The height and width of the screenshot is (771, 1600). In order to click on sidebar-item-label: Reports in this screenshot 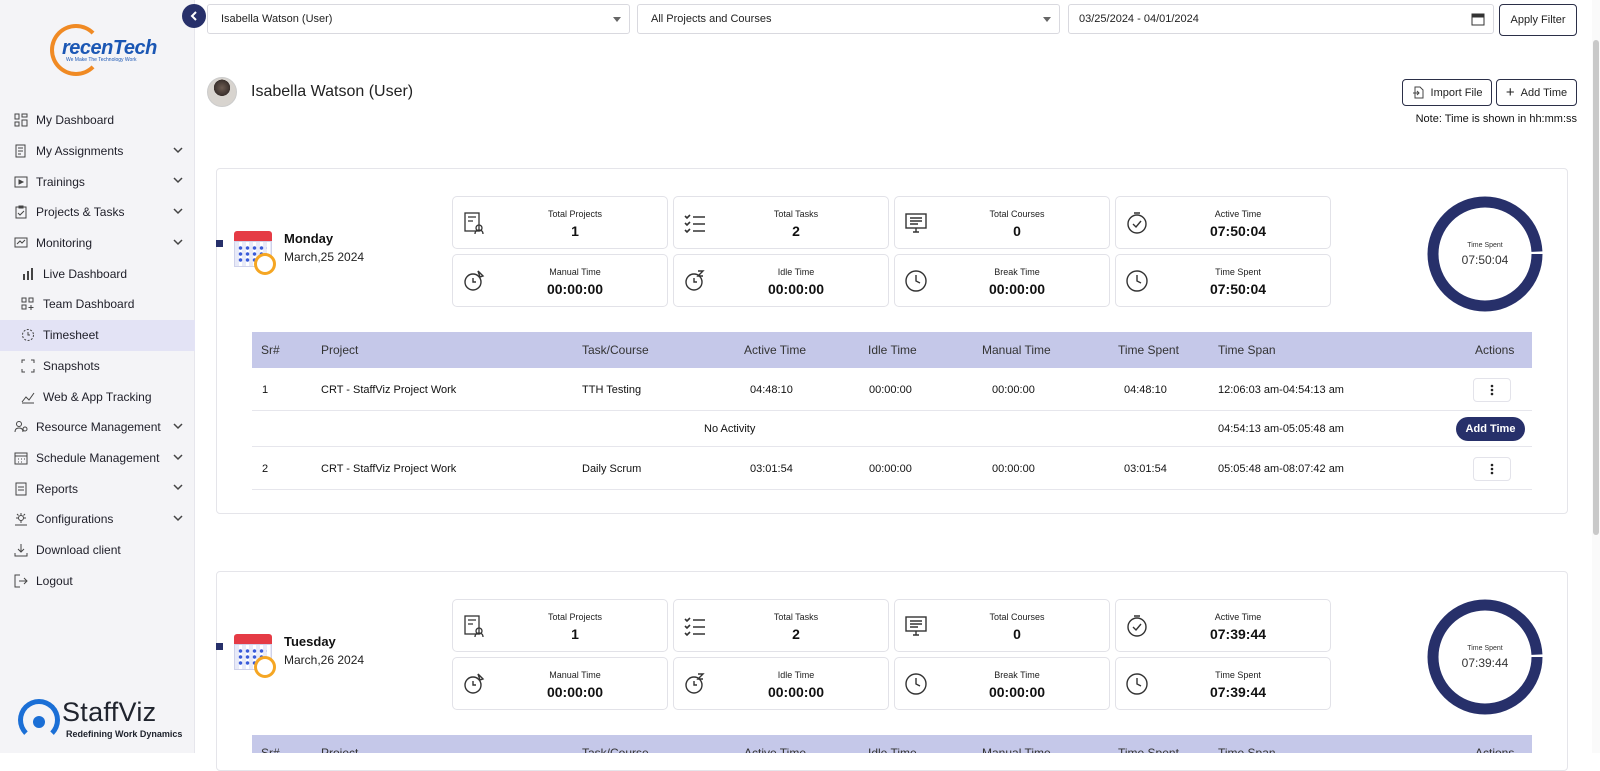, I will do `click(57, 488)`.